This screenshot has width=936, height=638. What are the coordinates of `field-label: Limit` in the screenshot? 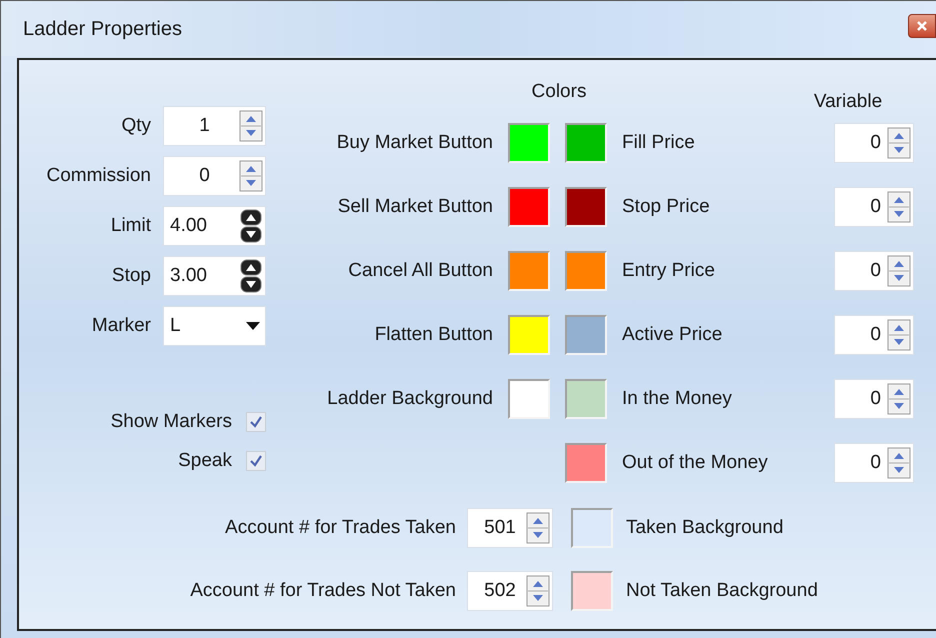 It's located at (130, 226).